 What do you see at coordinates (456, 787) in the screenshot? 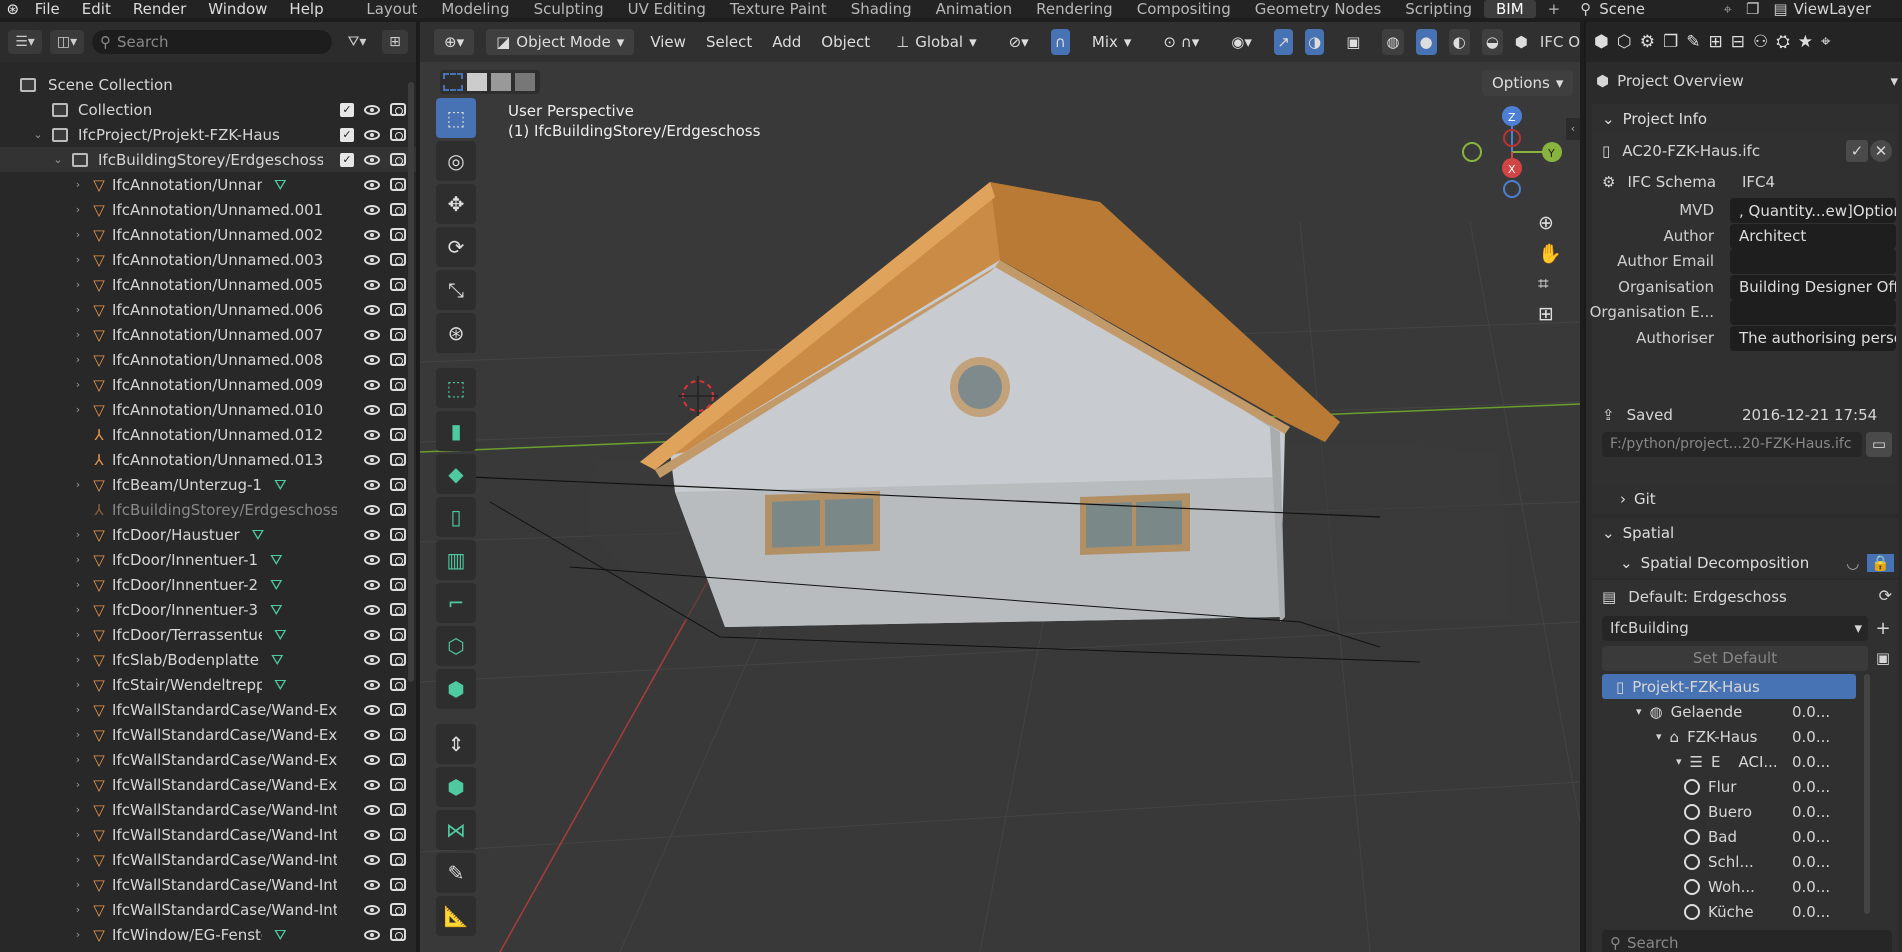
I see `space-tool-icon: ⬢` at bounding box center [456, 787].